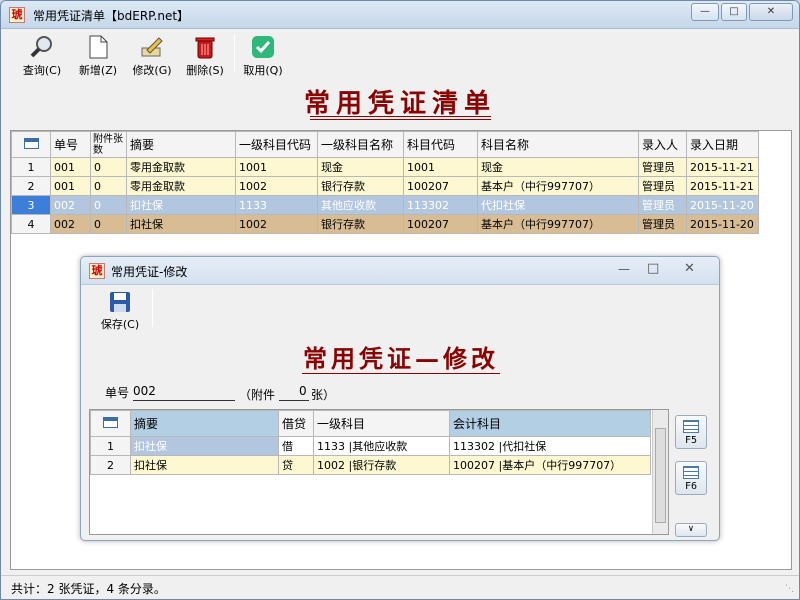 The image size is (800, 600). I want to click on col-header: 会计科目, so click(550, 423).